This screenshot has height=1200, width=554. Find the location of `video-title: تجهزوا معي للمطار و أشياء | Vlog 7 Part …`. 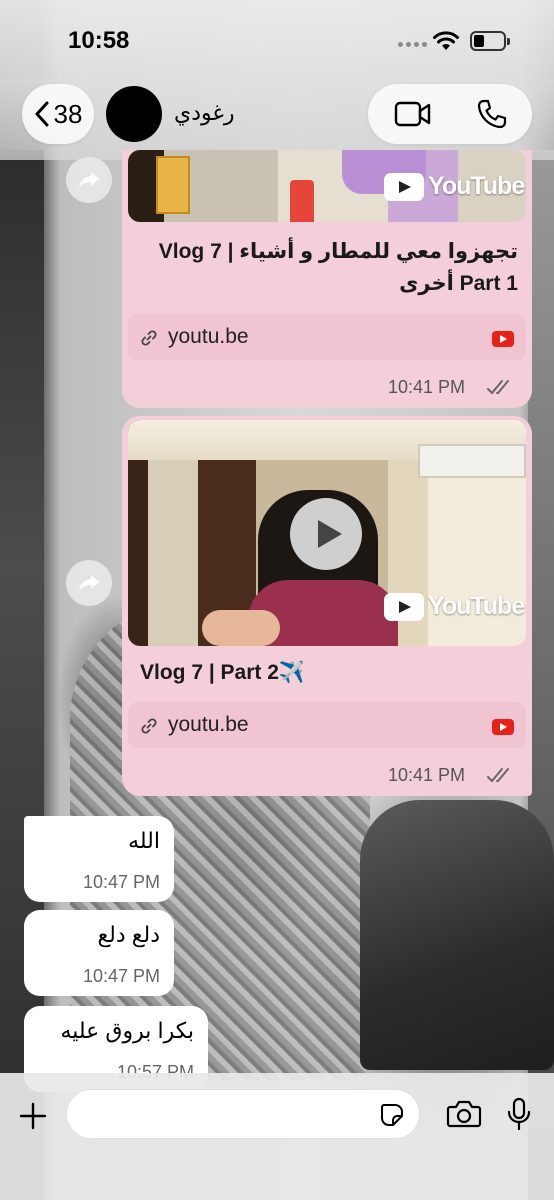

video-title: تجهزوا معي للمطار و أشياء | Vlog 7 Part … is located at coordinates (328, 268).